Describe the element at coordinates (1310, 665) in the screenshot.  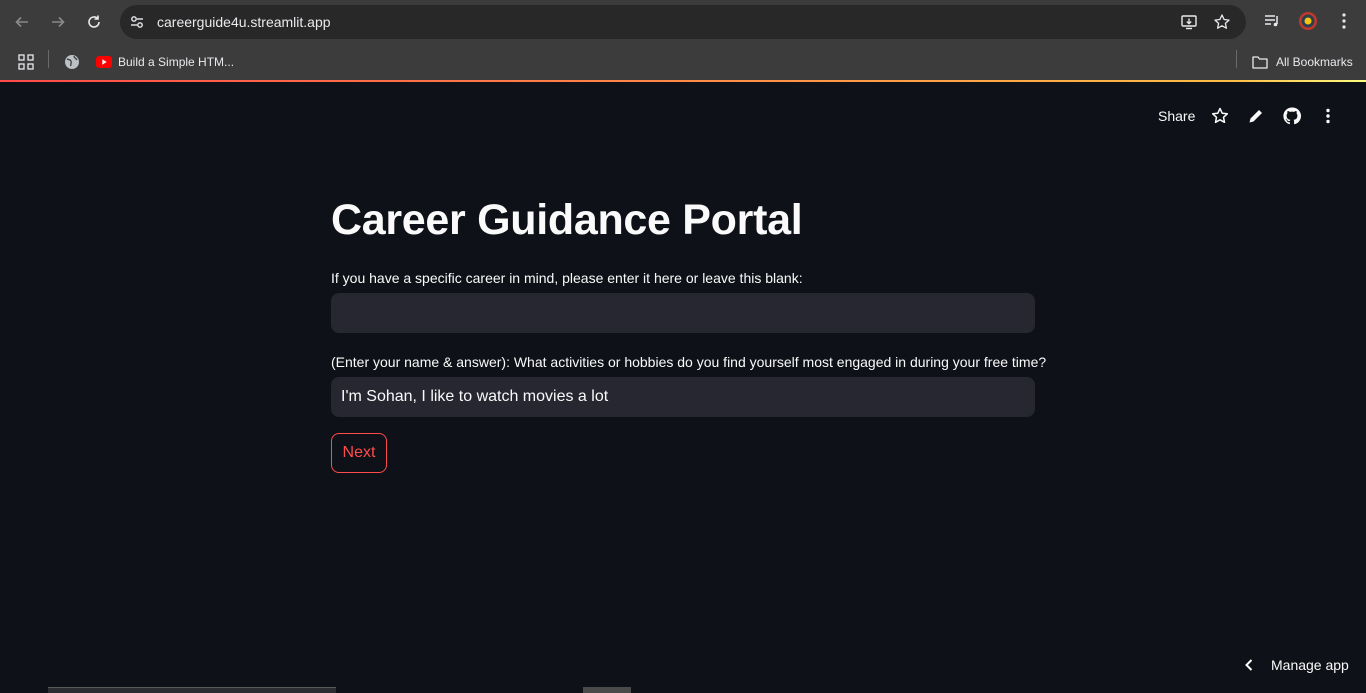
I see `manage-app-label: Manage app` at that location.